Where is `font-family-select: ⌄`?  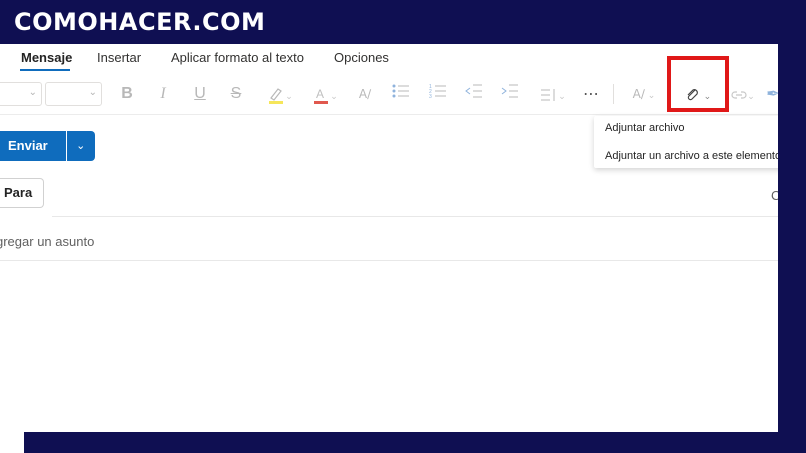
font-family-select: ⌄ is located at coordinates (21, 94).